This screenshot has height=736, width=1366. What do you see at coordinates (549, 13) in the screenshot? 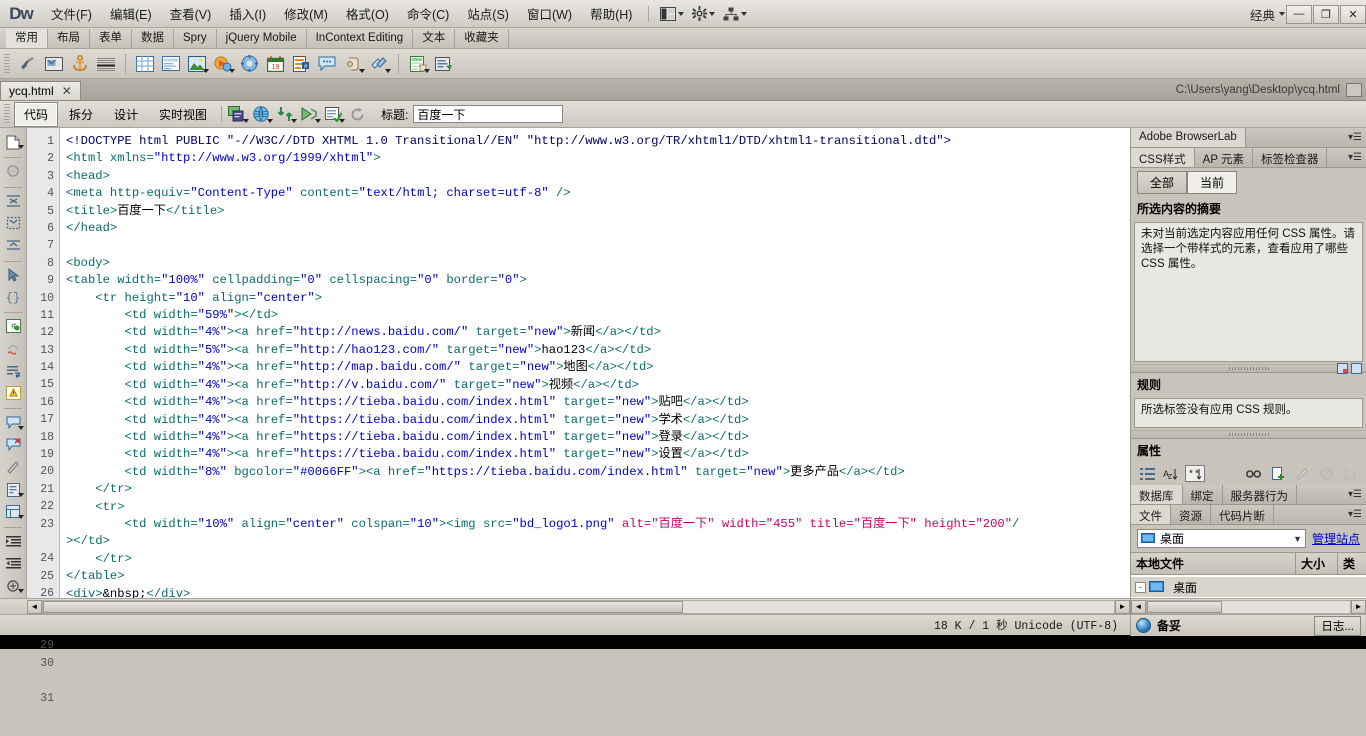
I see `menu-window: 窗口(W)` at bounding box center [549, 13].